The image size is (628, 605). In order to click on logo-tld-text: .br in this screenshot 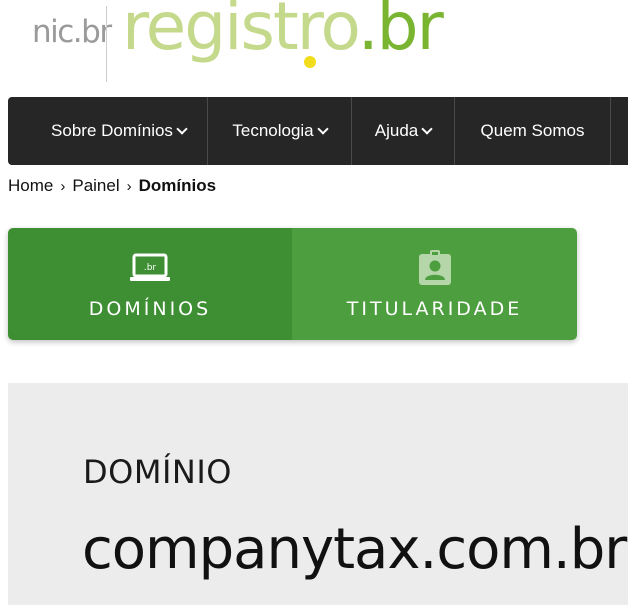, I will do `click(400, 32)`.